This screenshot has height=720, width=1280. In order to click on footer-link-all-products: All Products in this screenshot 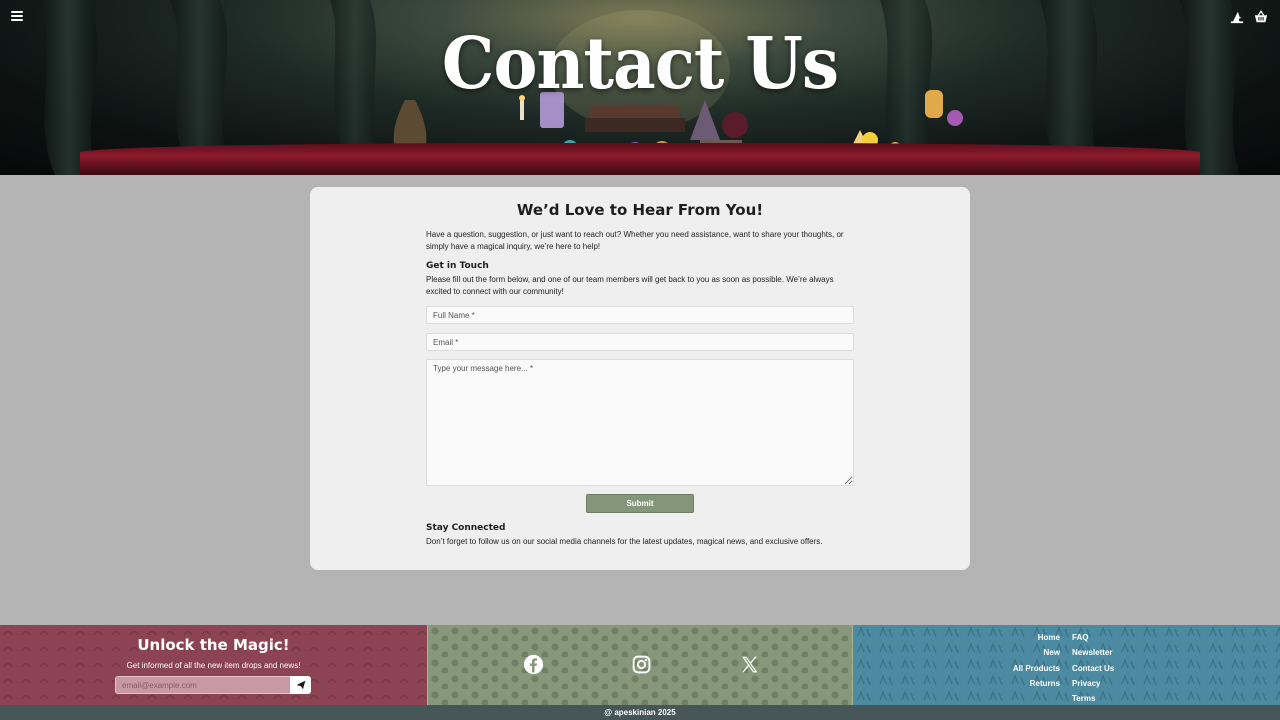, I will do `click(1036, 668)`.